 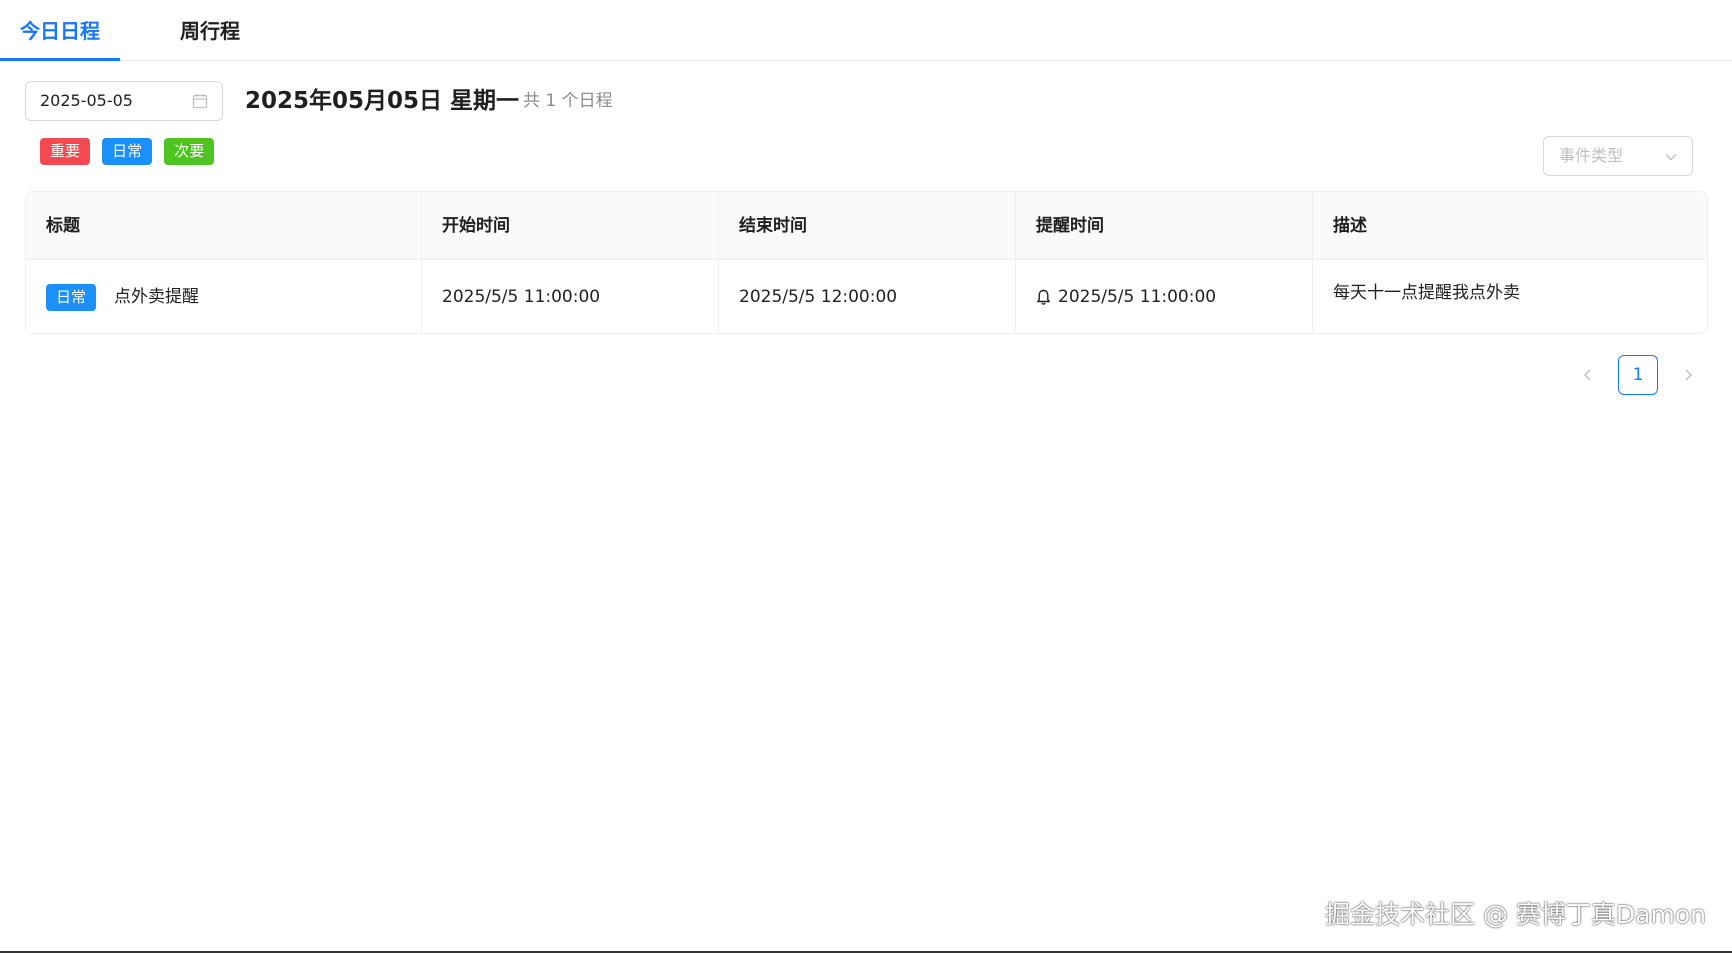 I want to click on event-type-select: 事件类型, so click(x=1618, y=156).